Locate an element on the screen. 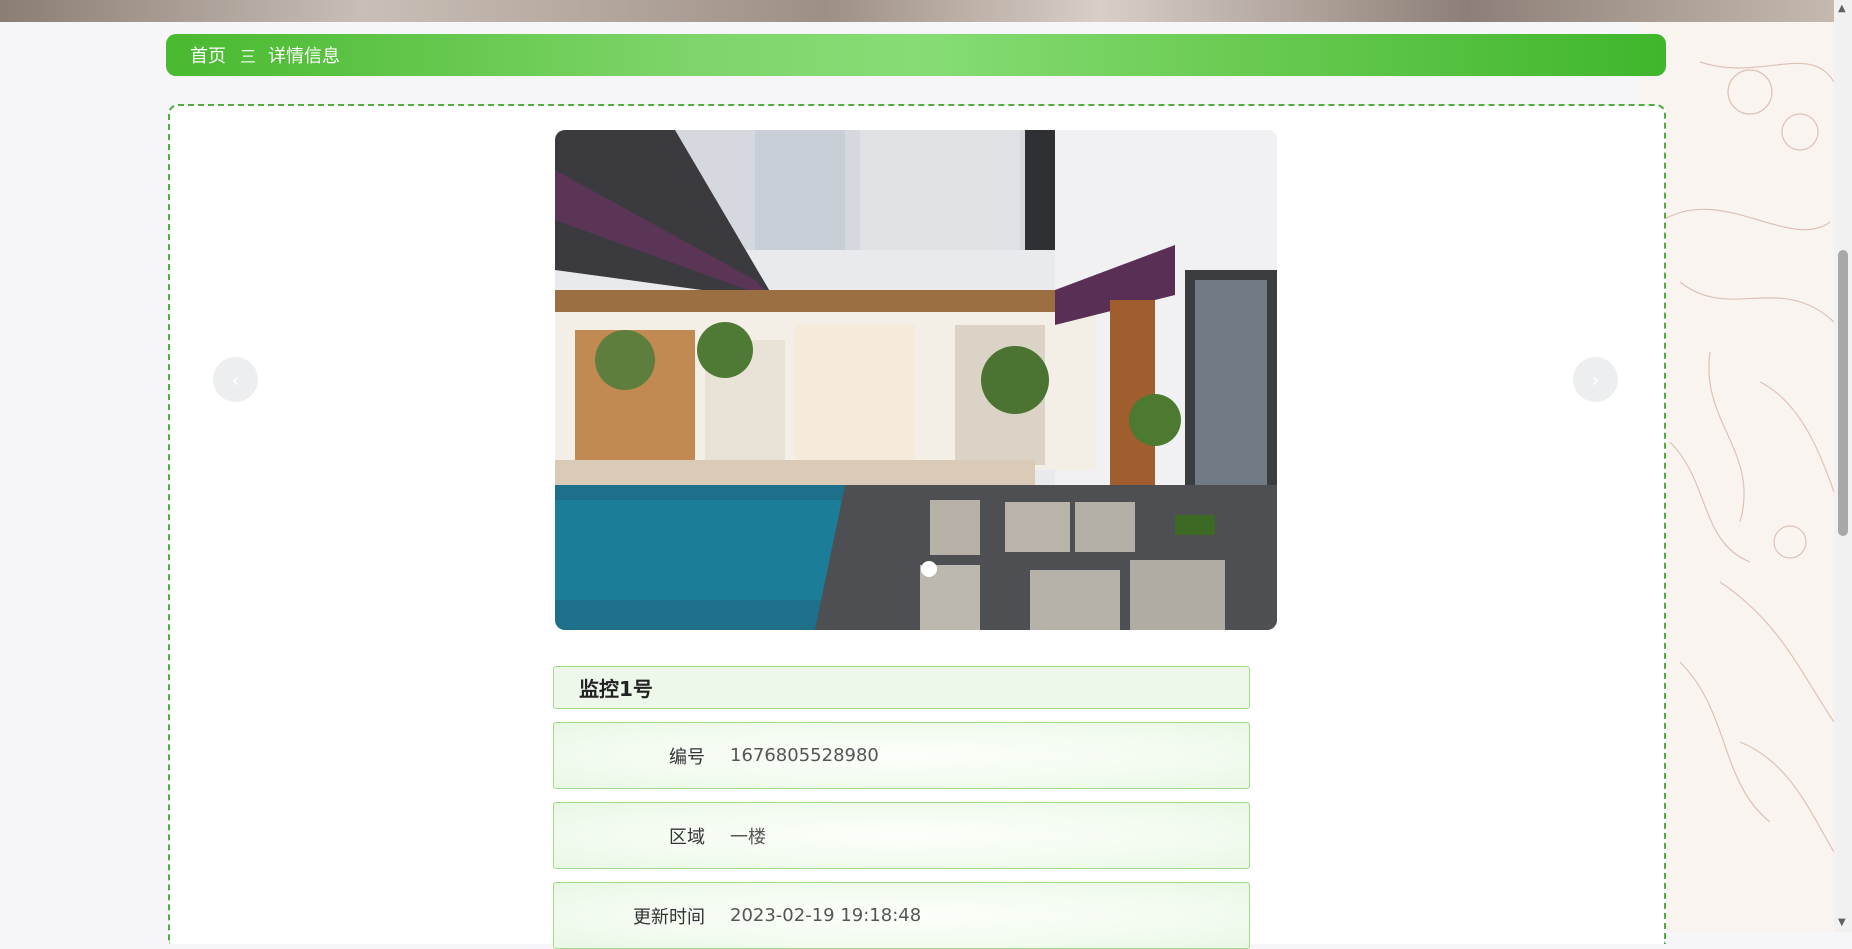 Image resolution: width=1852 pixels, height=949 pixels. info-label: 更新时间 is located at coordinates (669, 917).